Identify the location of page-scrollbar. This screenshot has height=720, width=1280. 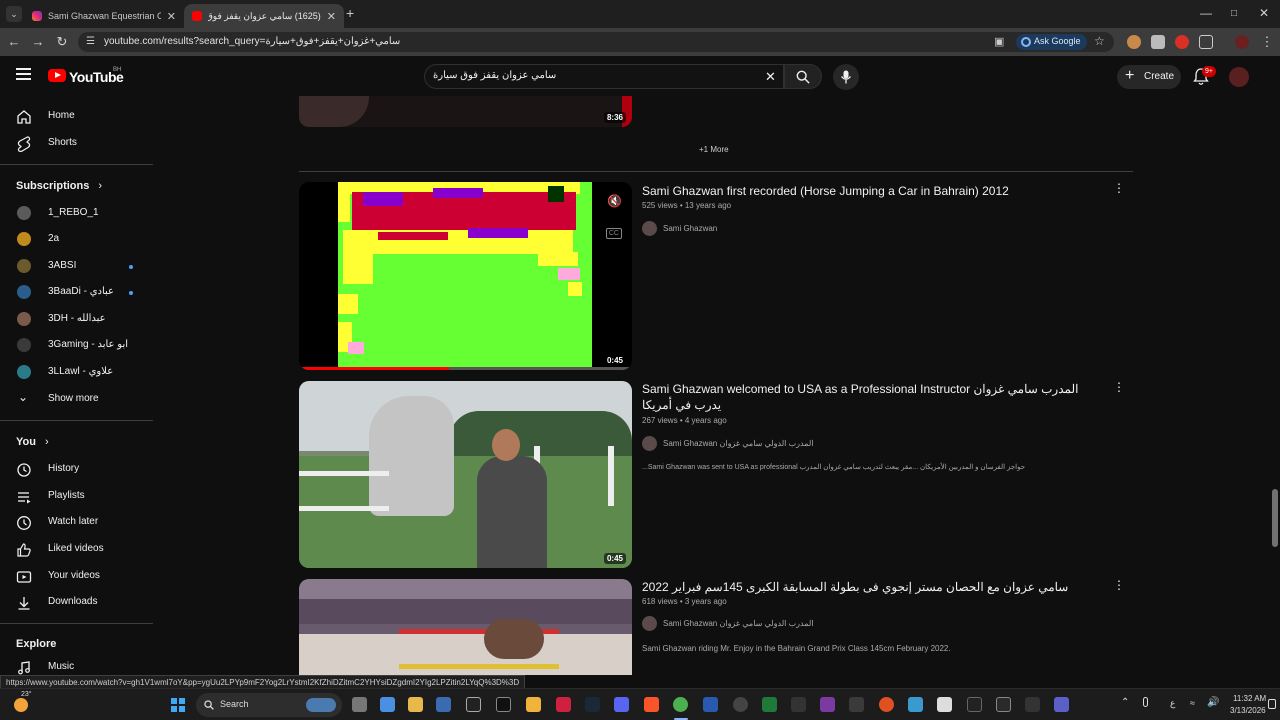
(1275, 392).